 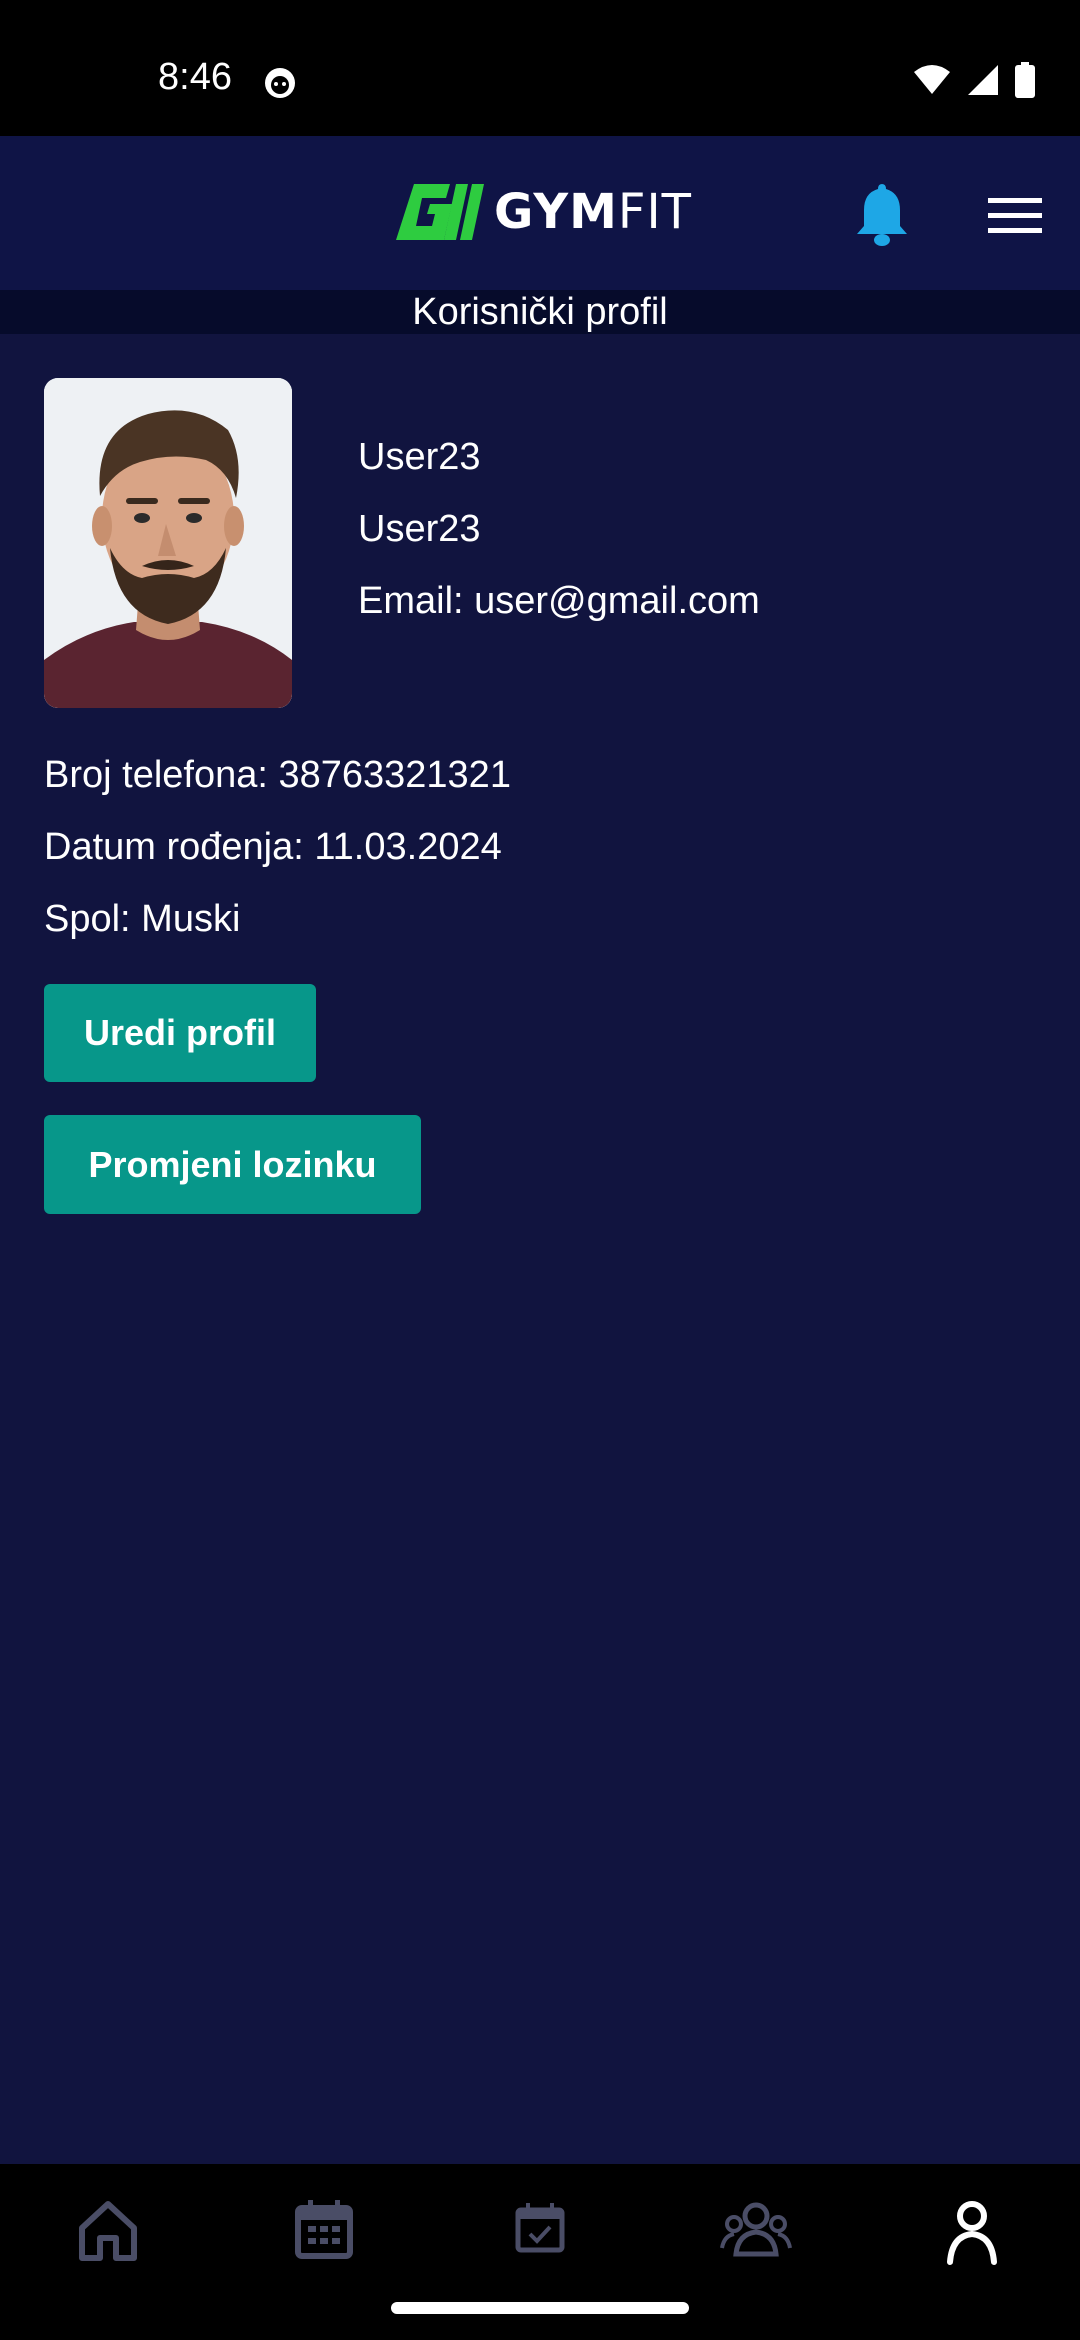 I want to click on group-icon, so click(x=756, y=2230).